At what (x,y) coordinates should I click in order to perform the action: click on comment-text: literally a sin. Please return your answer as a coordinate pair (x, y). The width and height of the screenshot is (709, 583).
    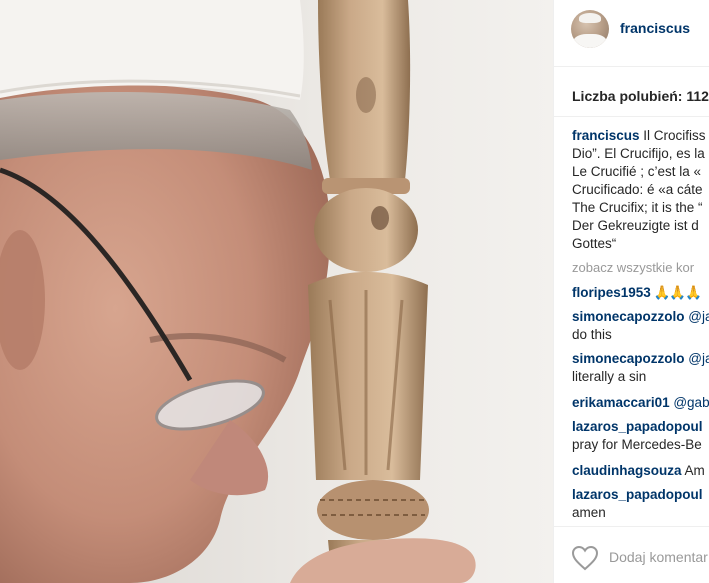
    Looking at the image, I should click on (609, 376).